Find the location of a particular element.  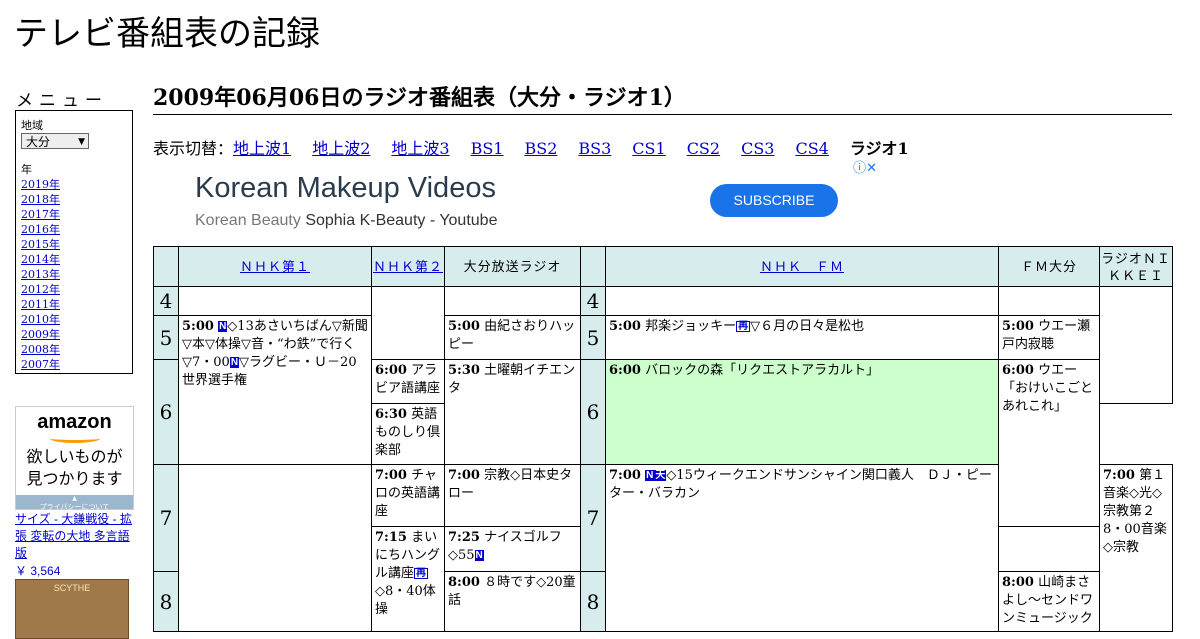

hour-cell: 8 is located at coordinates (166, 601).